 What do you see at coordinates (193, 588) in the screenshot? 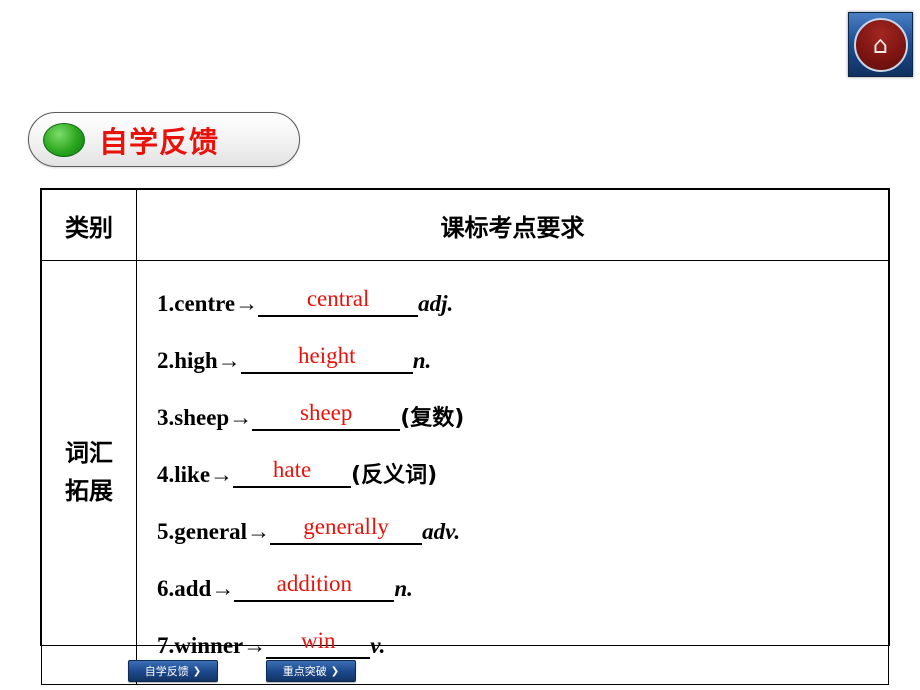
I see `item-word: add` at bounding box center [193, 588].